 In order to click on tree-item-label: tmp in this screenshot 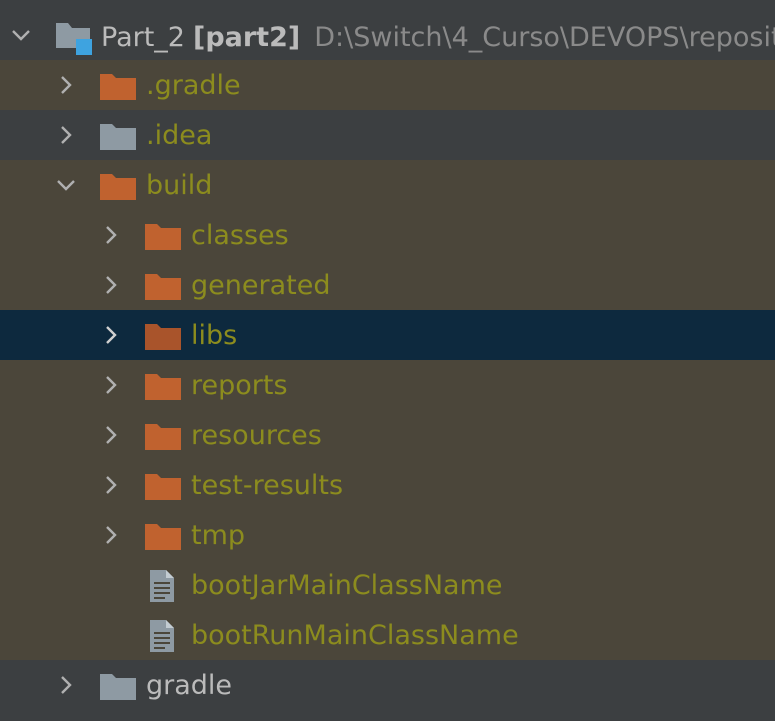, I will do `click(218, 535)`.